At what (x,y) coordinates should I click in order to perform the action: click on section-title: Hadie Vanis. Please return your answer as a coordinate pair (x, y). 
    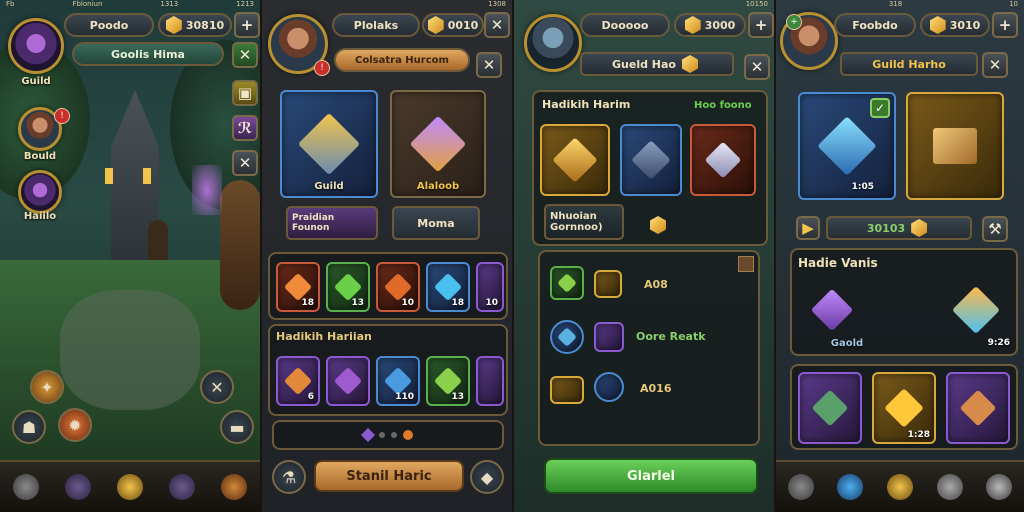
    Looking at the image, I should click on (838, 263).